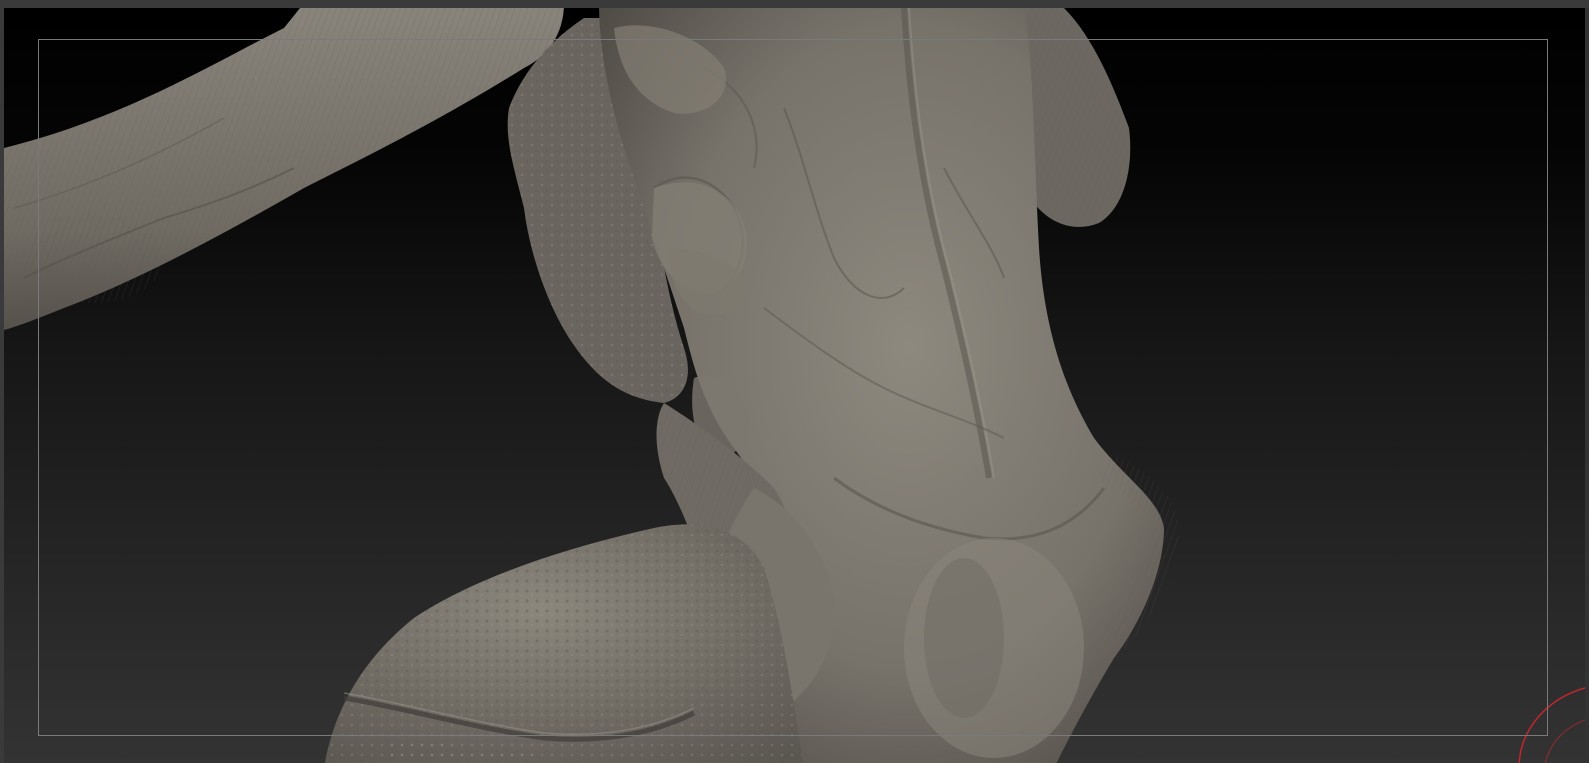 The width and height of the screenshot is (1589, 763). What do you see at coordinates (564, 643) in the screenshot?
I see `hip-mesh` at bounding box center [564, 643].